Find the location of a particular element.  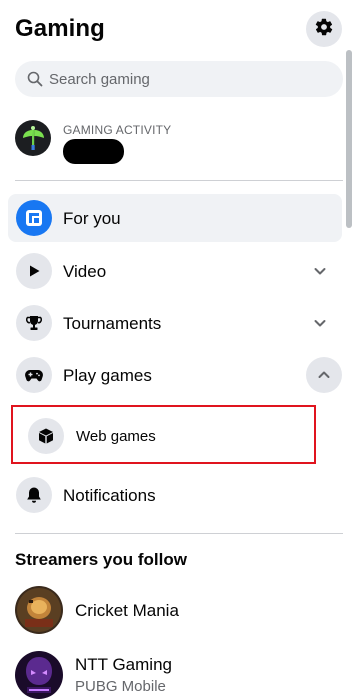

search-input is located at coordinates (189, 79).